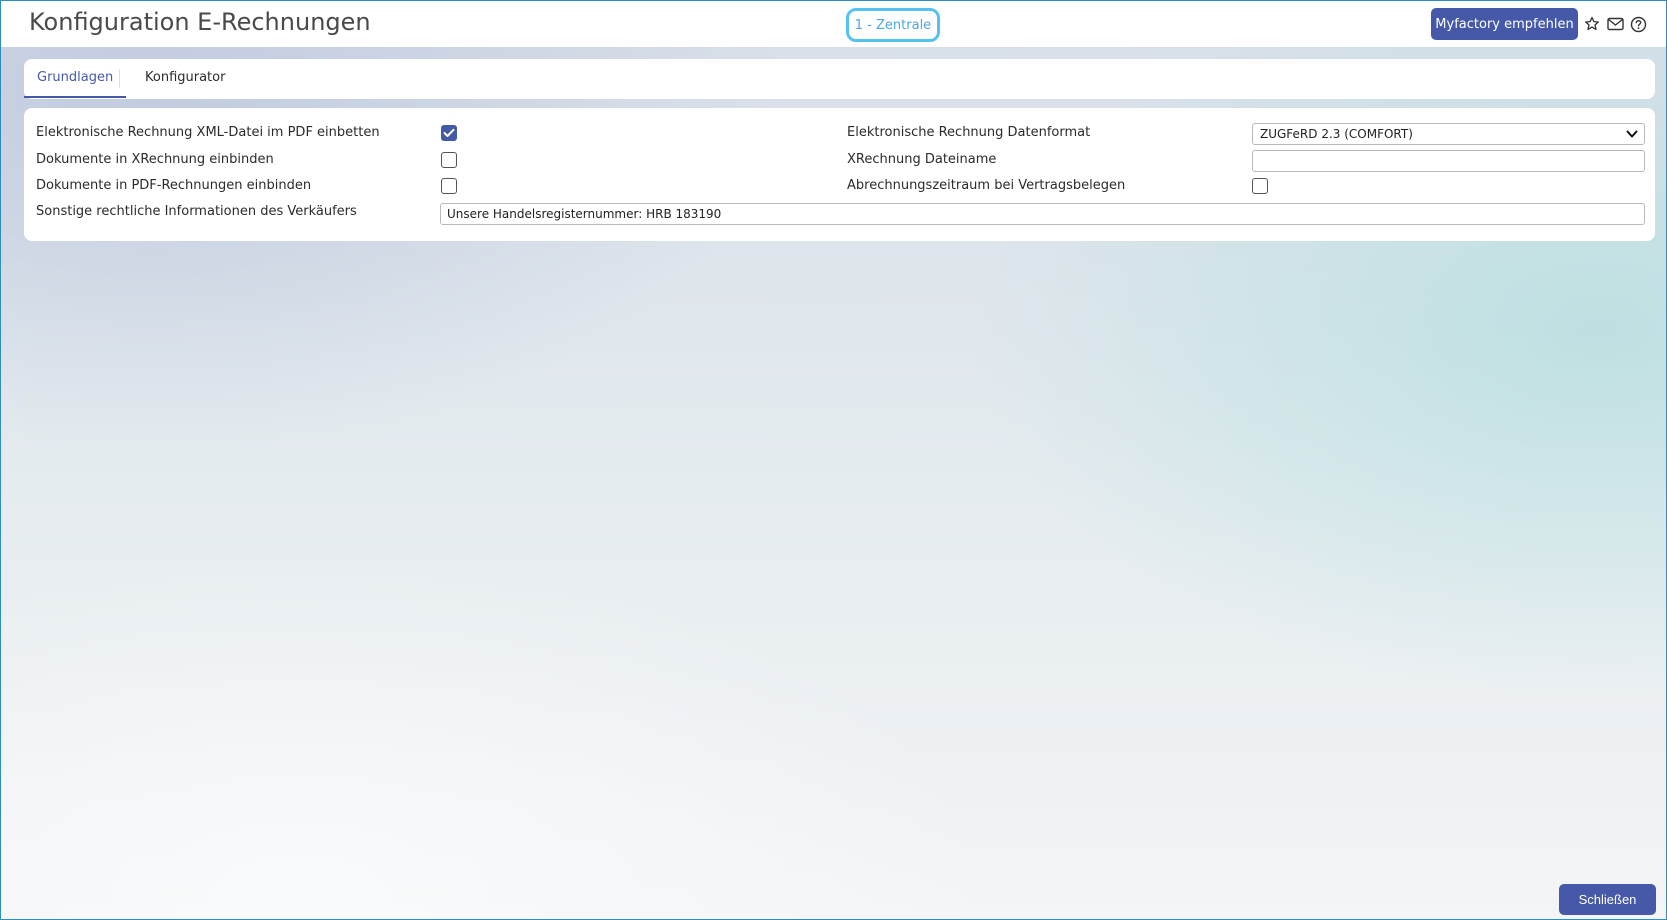 The image size is (1667, 920). Describe the element at coordinates (1632, 134) in the screenshot. I see `chevron-down-icon` at that location.